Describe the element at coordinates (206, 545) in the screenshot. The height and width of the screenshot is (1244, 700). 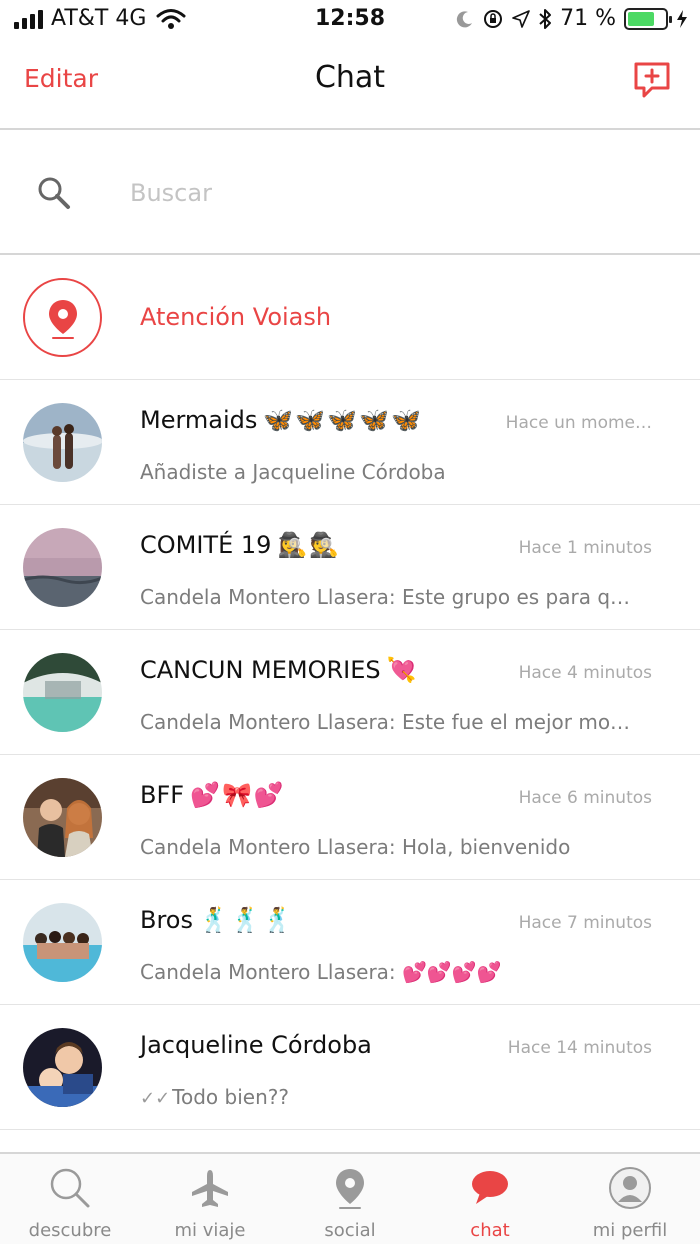
I see `chat-title: COMITÉ 19` at that location.